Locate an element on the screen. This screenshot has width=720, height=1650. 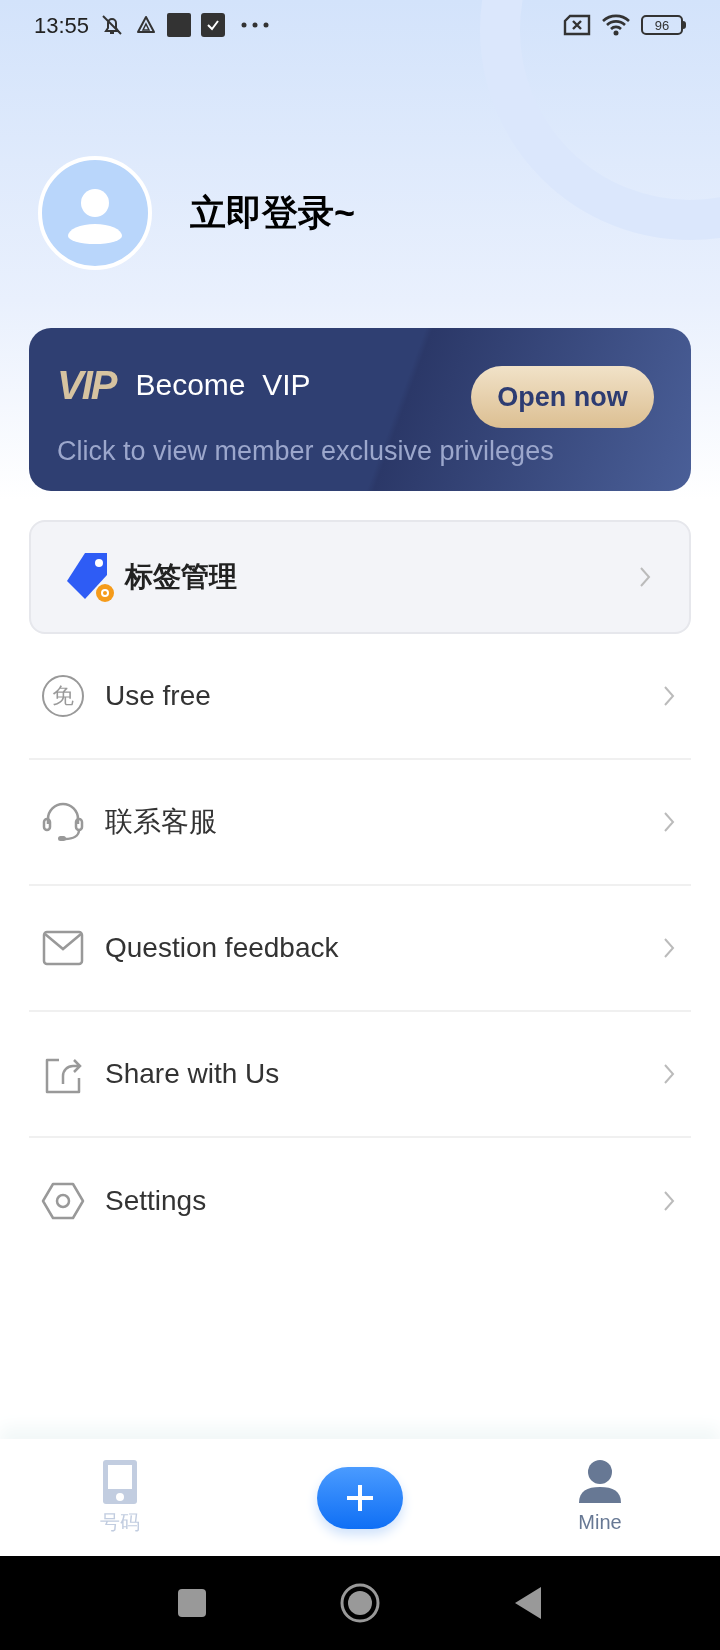
wifi-icon is located at coordinates (616, 25).